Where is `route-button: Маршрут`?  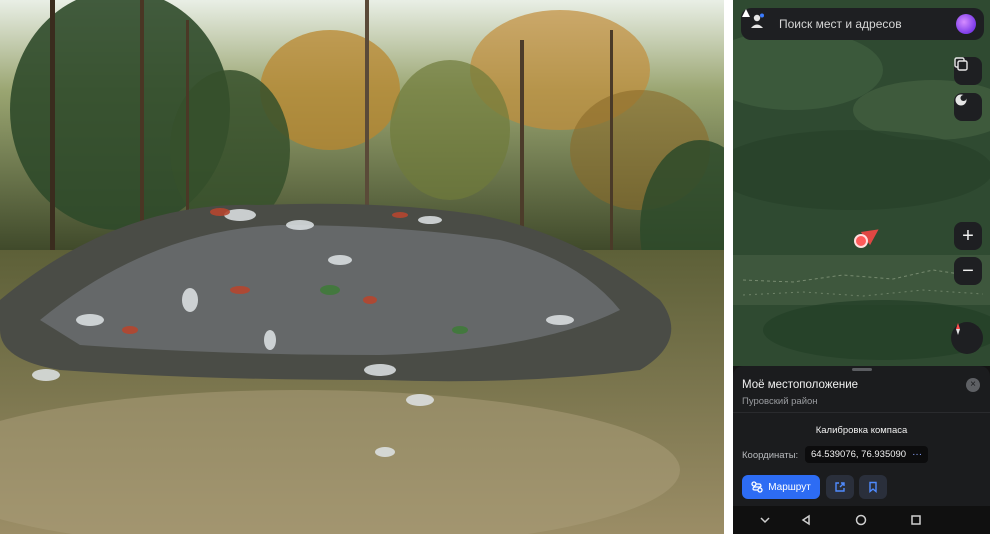
route-button: Маршрут is located at coordinates (781, 487).